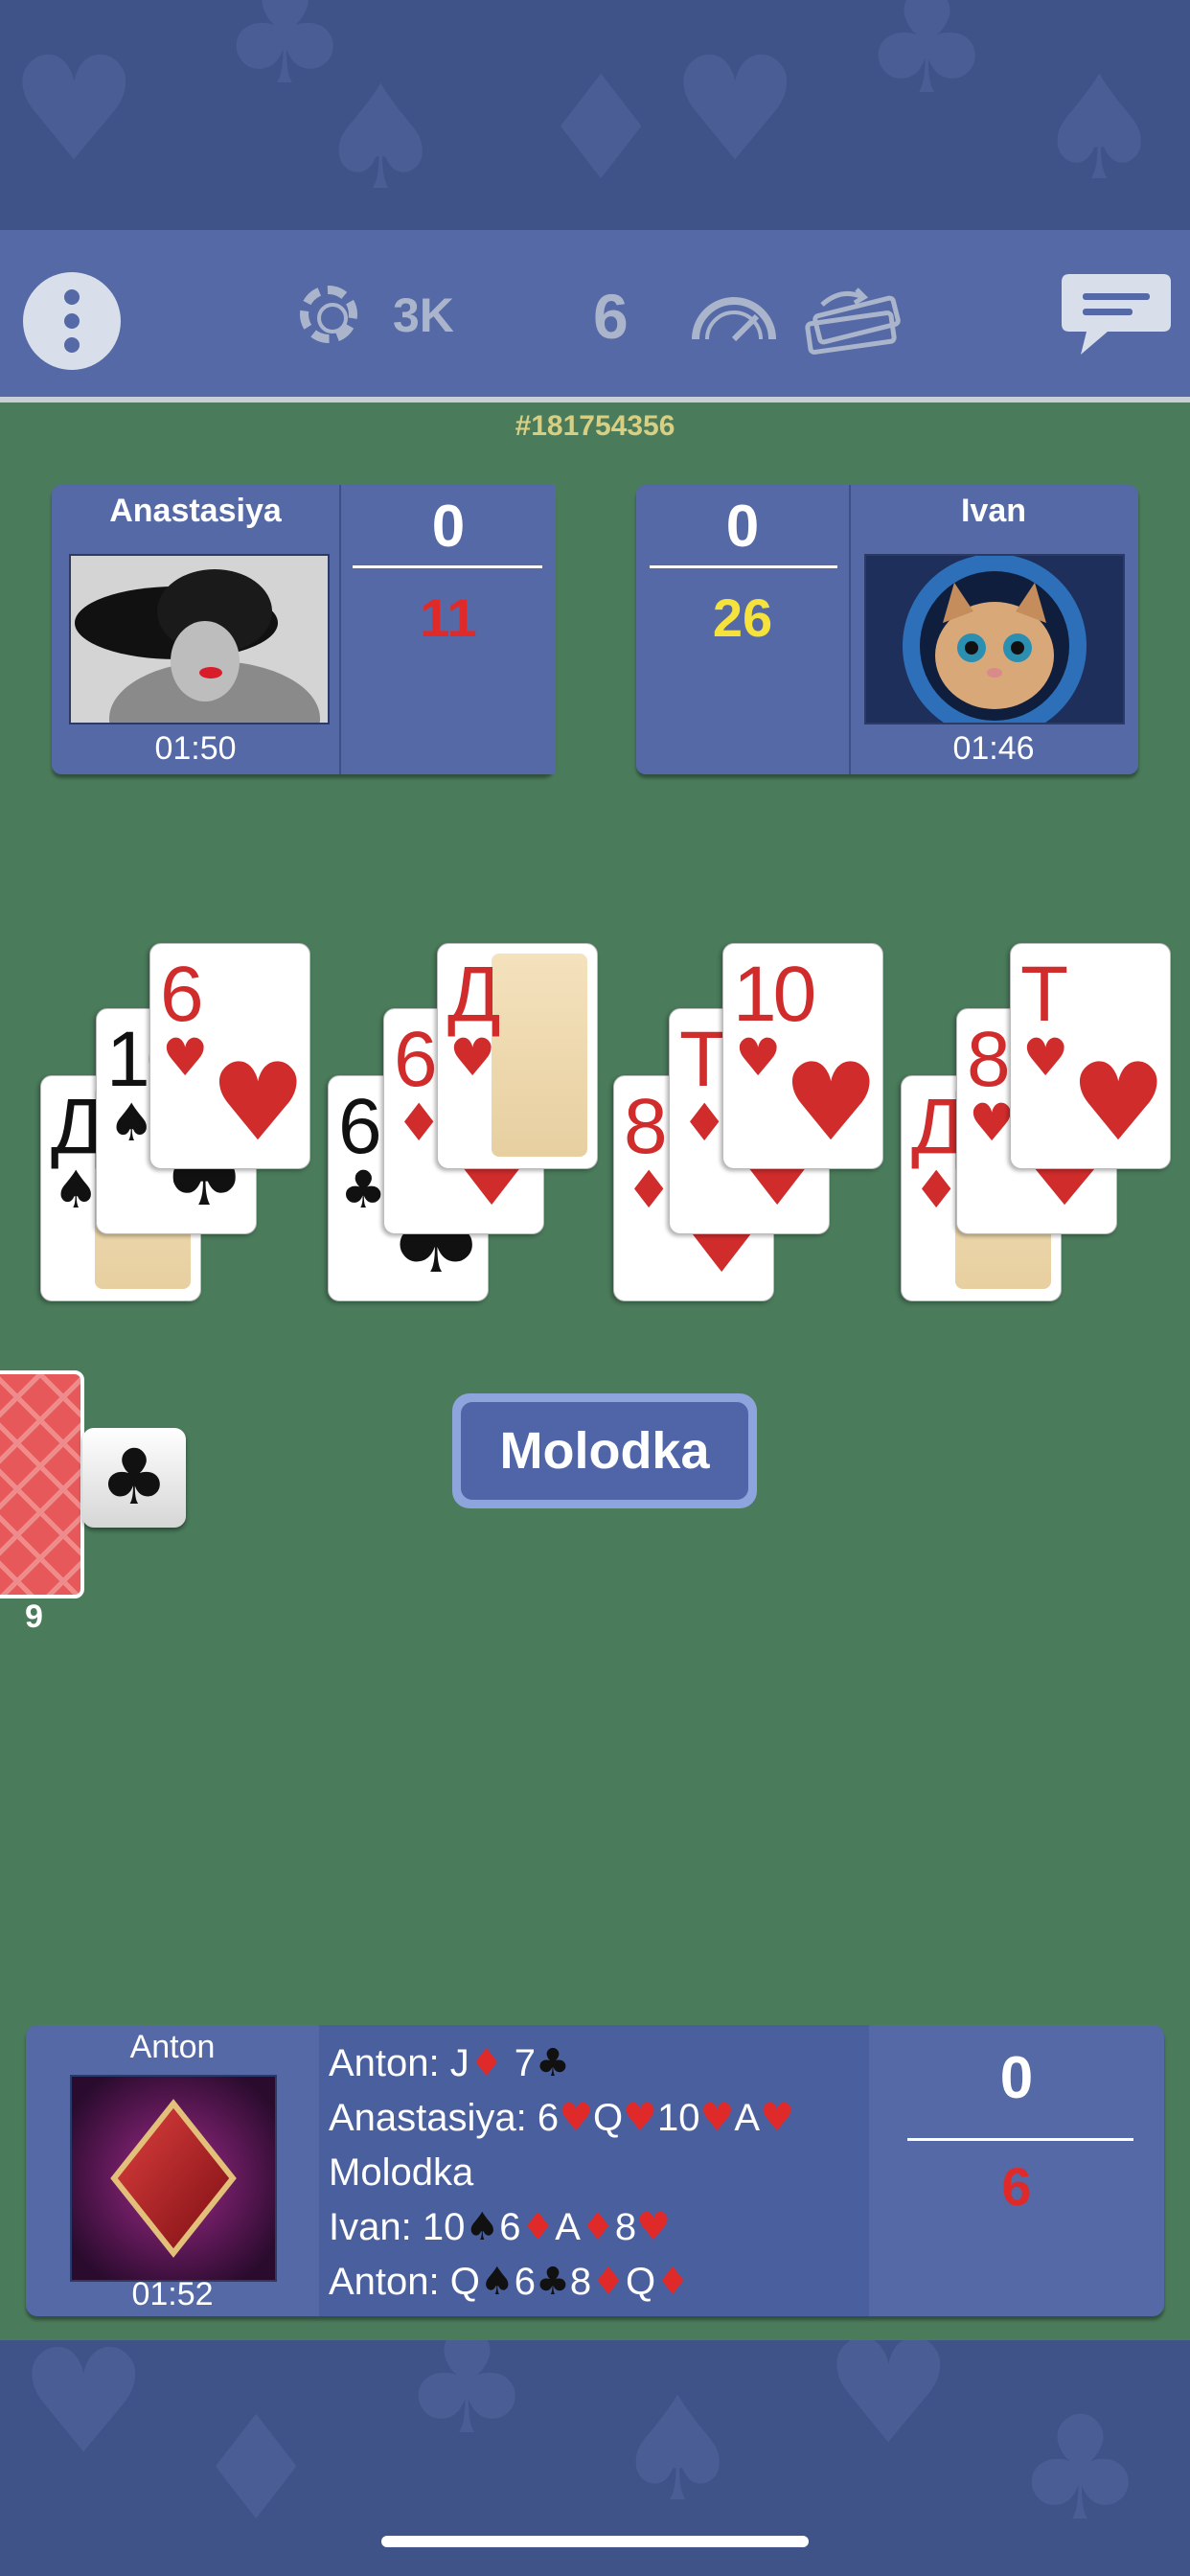  I want to click on top-bar: 3K 6, so click(595, 316).